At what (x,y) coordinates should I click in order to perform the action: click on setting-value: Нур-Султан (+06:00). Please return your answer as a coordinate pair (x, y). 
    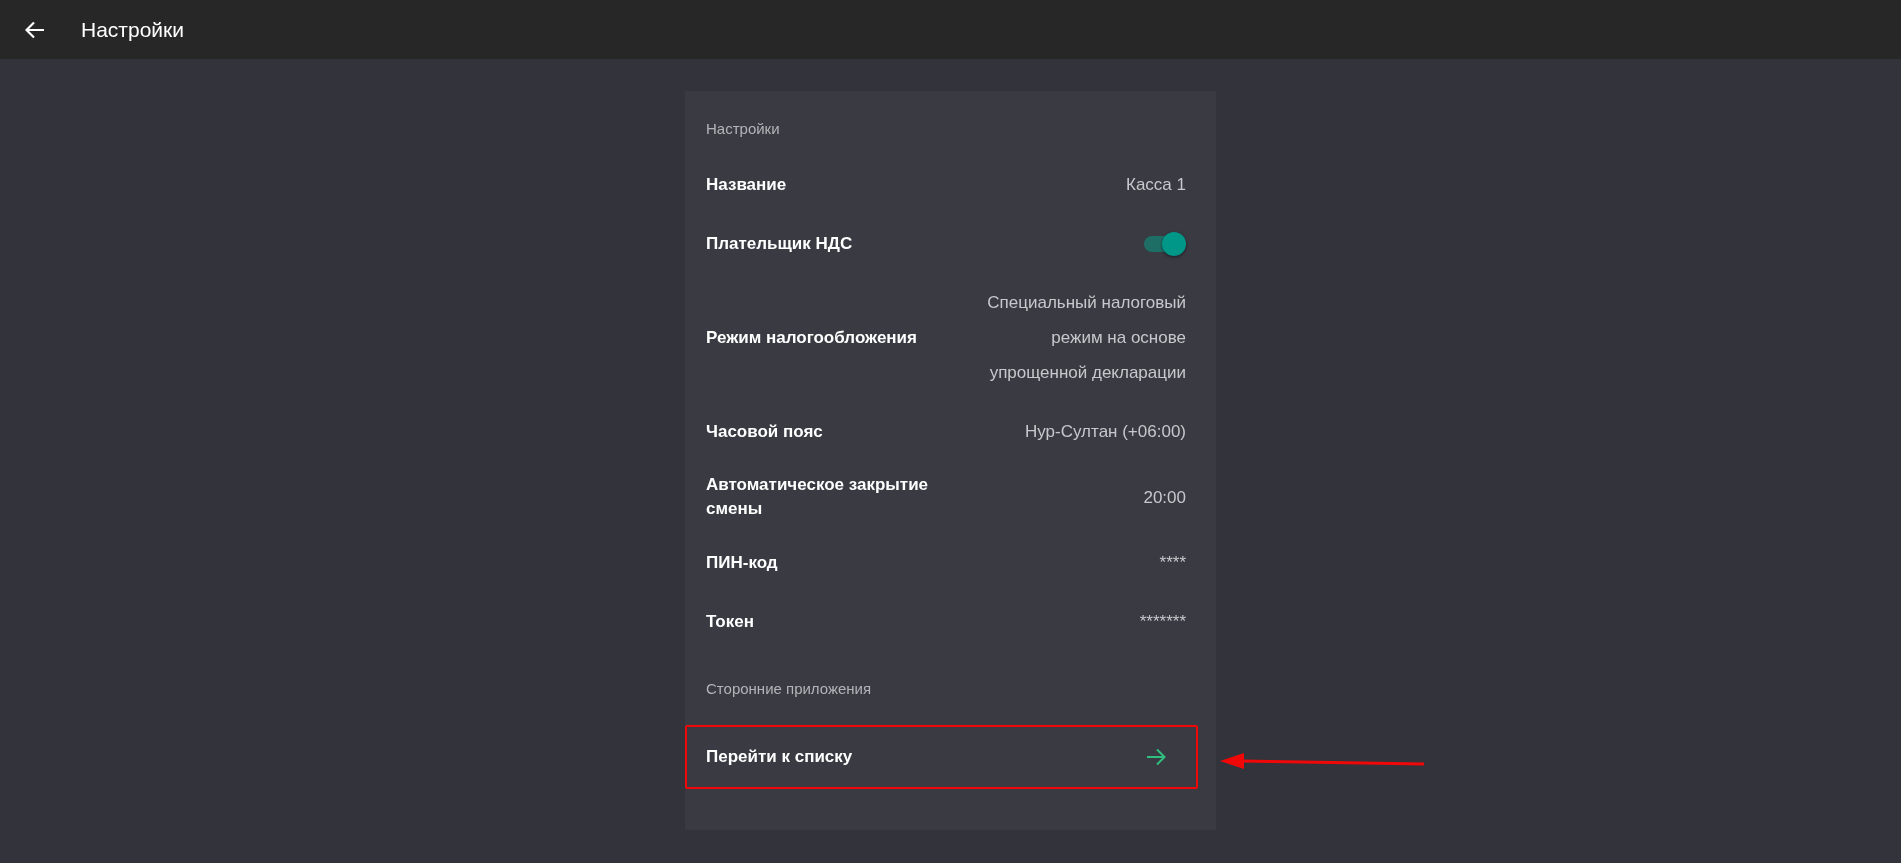
    Looking at the image, I should click on (1105, 432).